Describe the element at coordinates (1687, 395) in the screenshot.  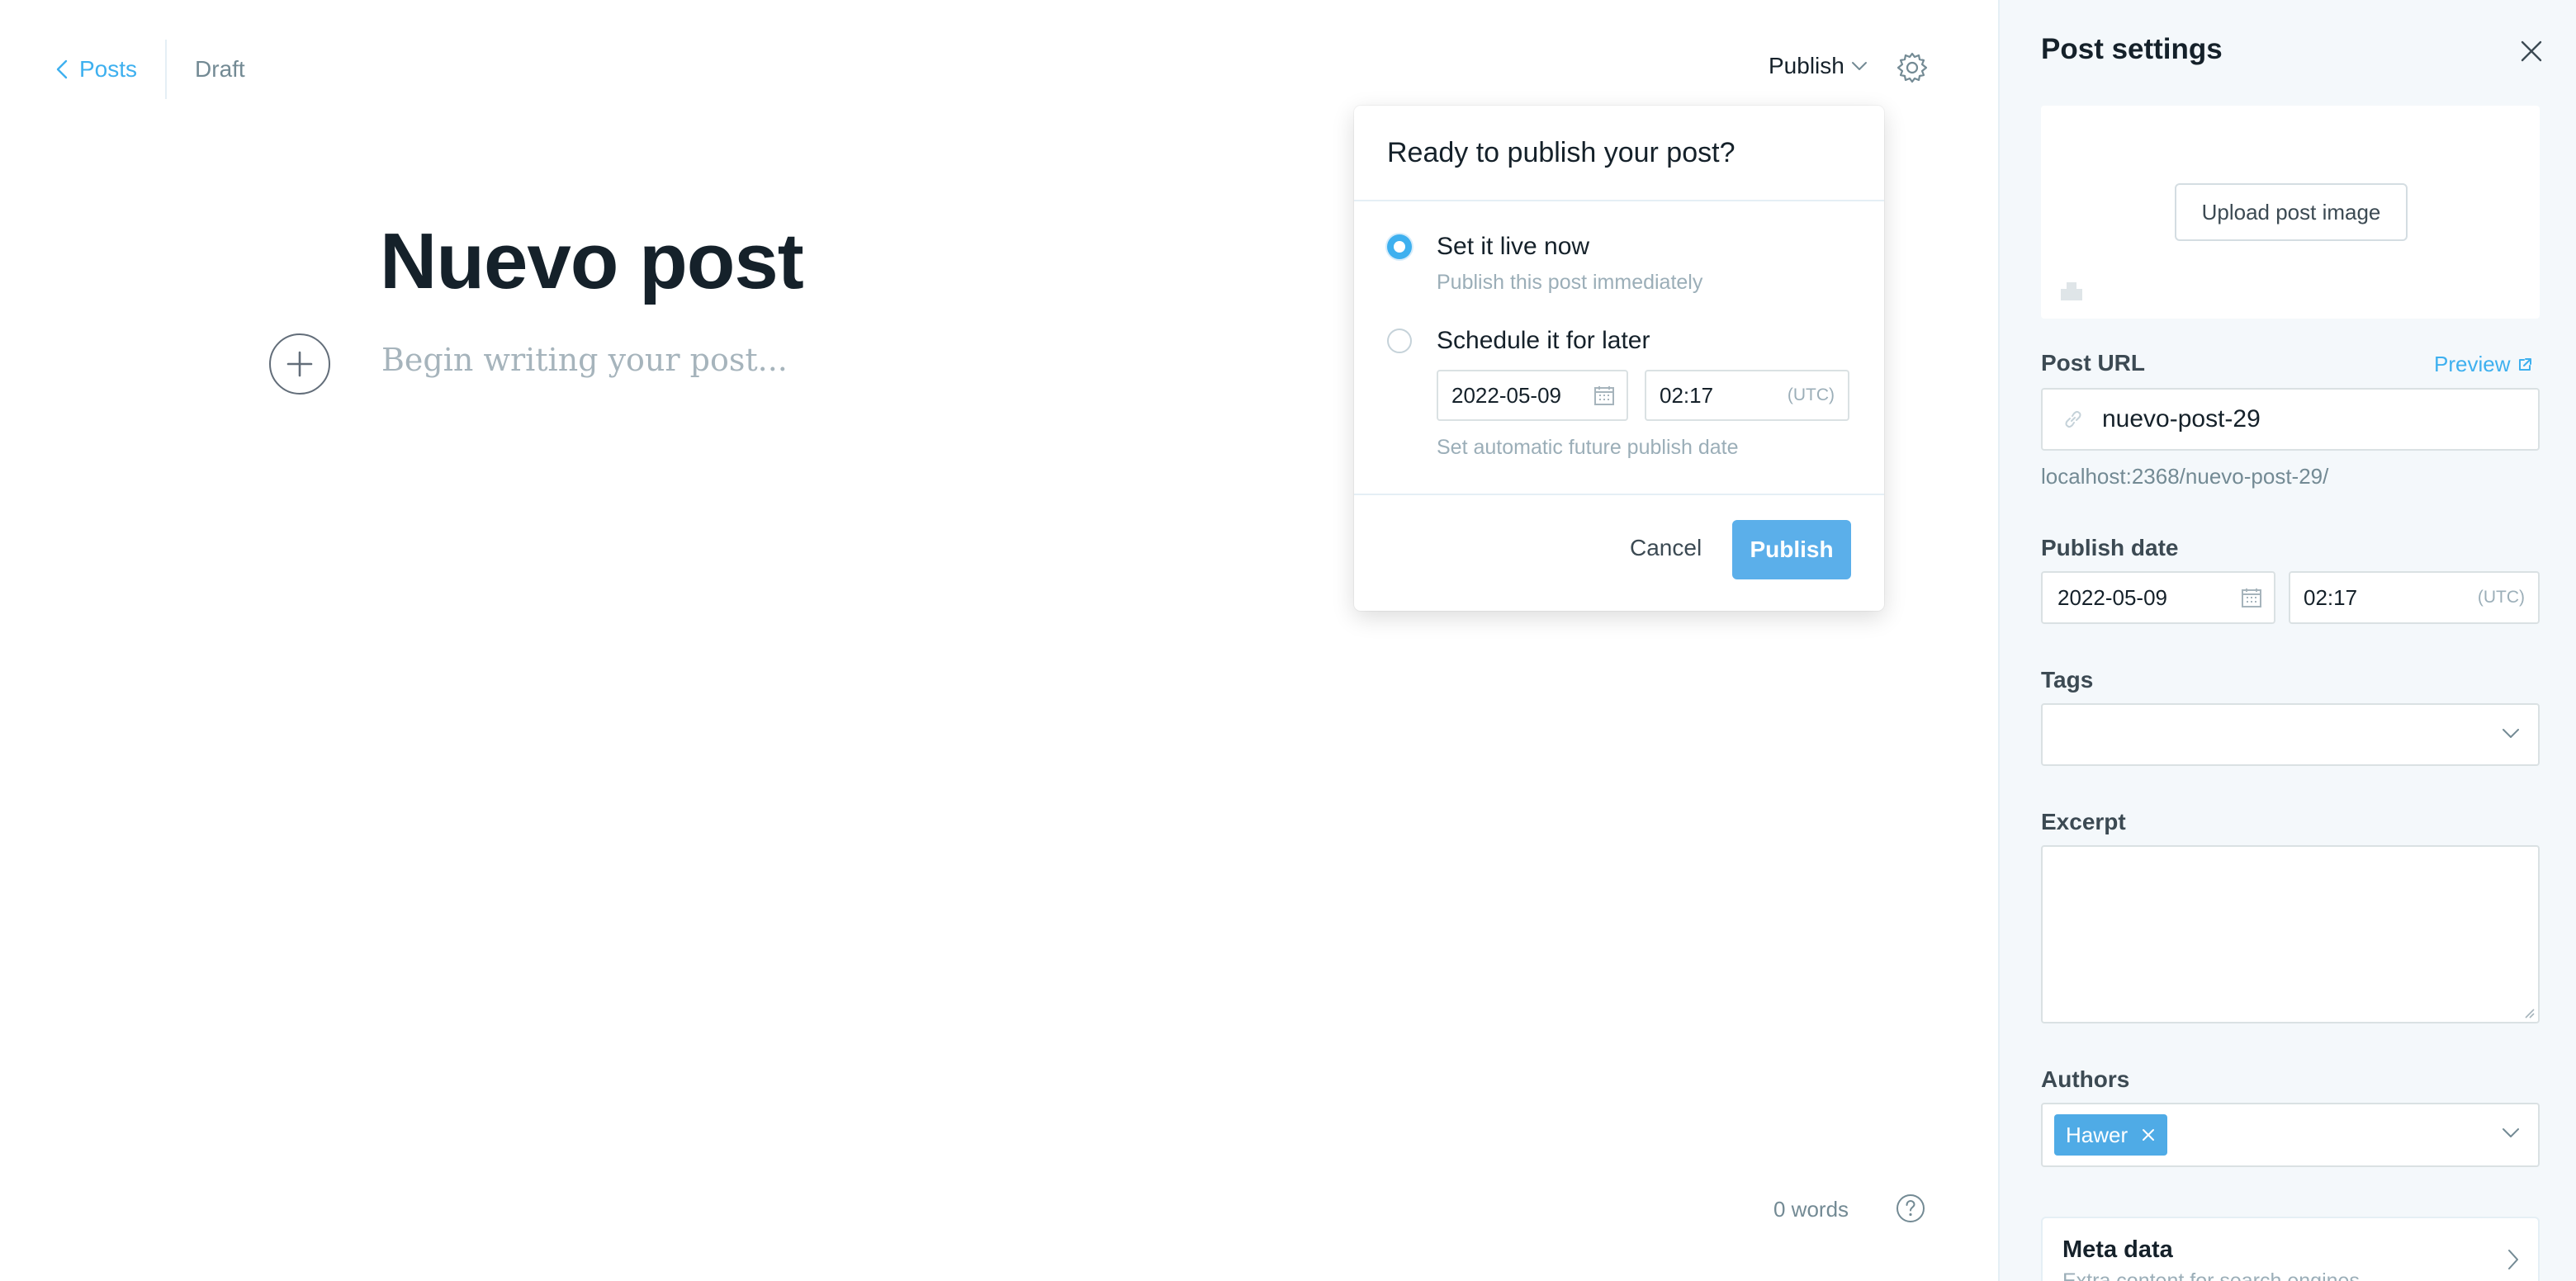
I see `schedule-time-value: 02:17` at that location.